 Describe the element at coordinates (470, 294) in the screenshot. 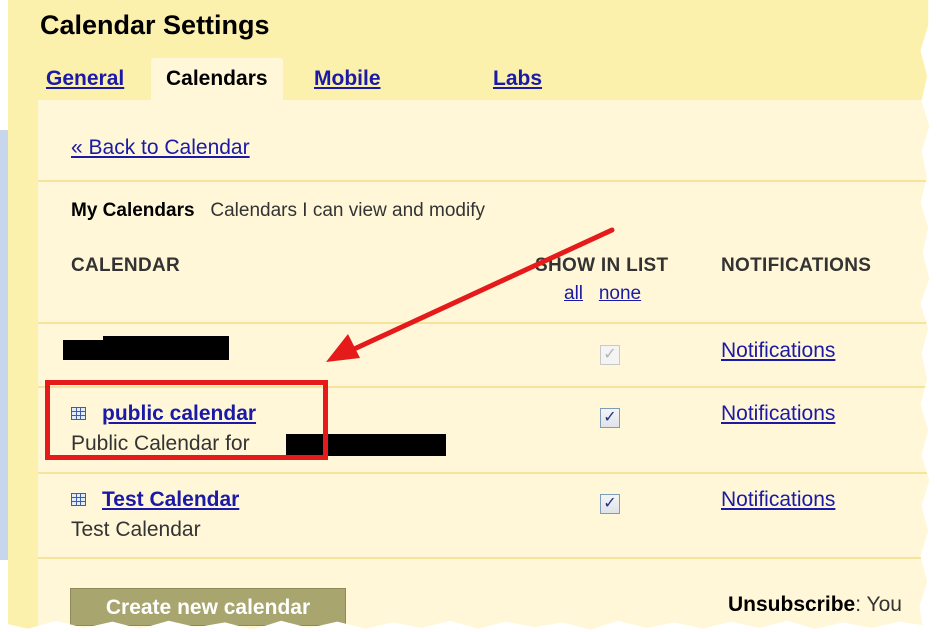

I see `annotation-arrow-icon` at that location.